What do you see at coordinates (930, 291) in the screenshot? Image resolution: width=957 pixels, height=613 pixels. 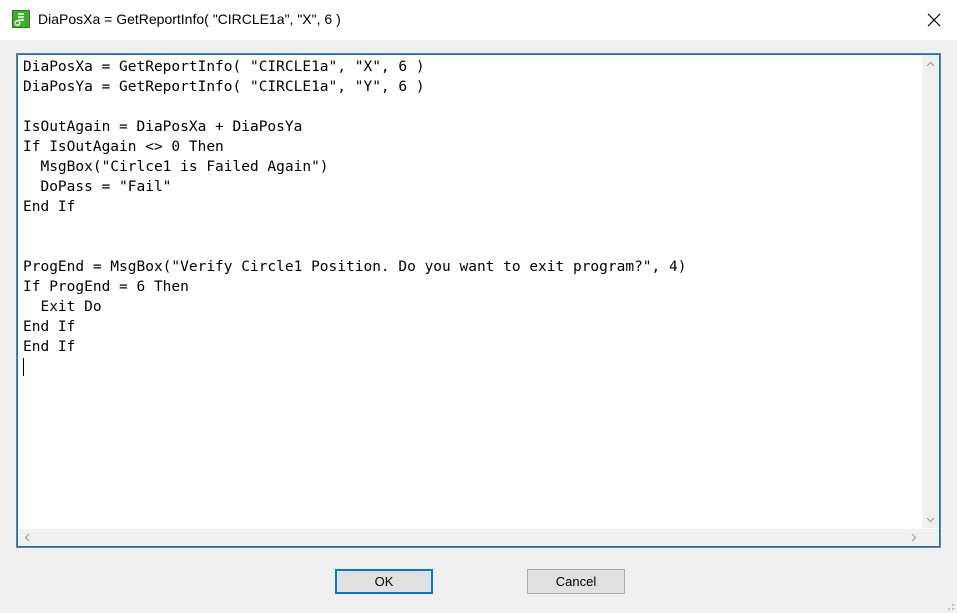 I see `vertical-scrollbar` at bounding box center [930, 291].